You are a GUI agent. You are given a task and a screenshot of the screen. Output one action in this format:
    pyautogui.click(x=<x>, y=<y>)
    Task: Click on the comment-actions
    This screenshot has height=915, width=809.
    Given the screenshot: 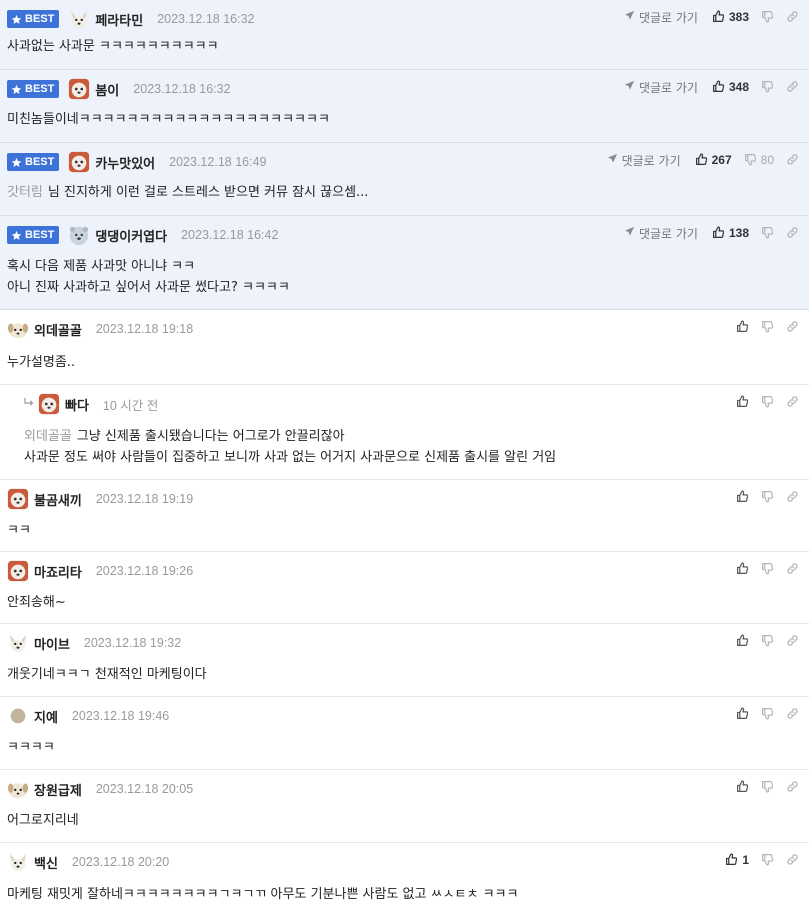 What is the action you would take?
    pyautogui.click(x=772, y=641)
    